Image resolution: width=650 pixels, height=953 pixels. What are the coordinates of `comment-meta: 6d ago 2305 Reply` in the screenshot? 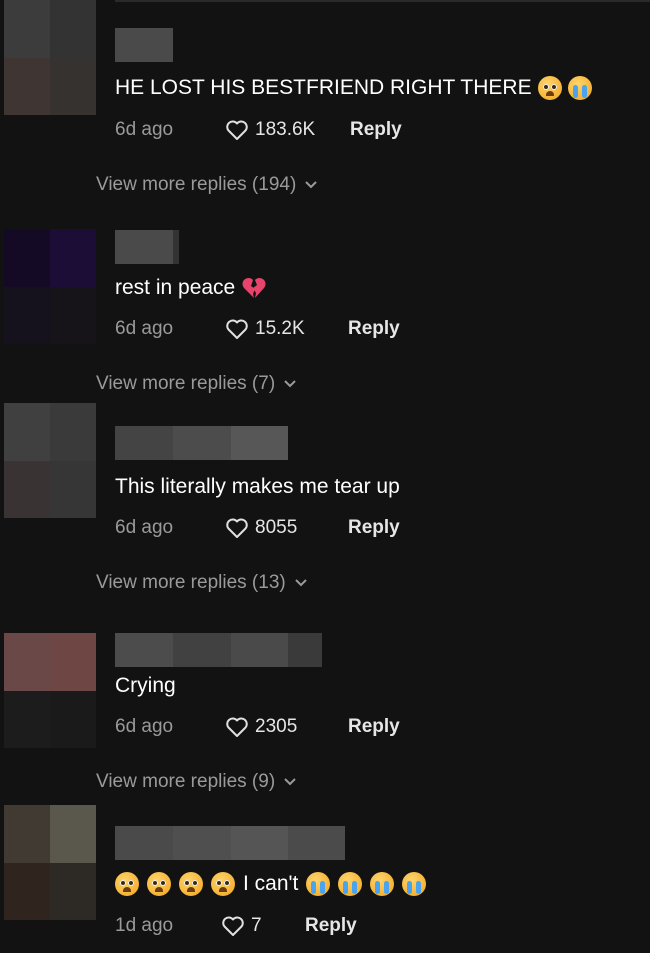 It's located at (257, 727).